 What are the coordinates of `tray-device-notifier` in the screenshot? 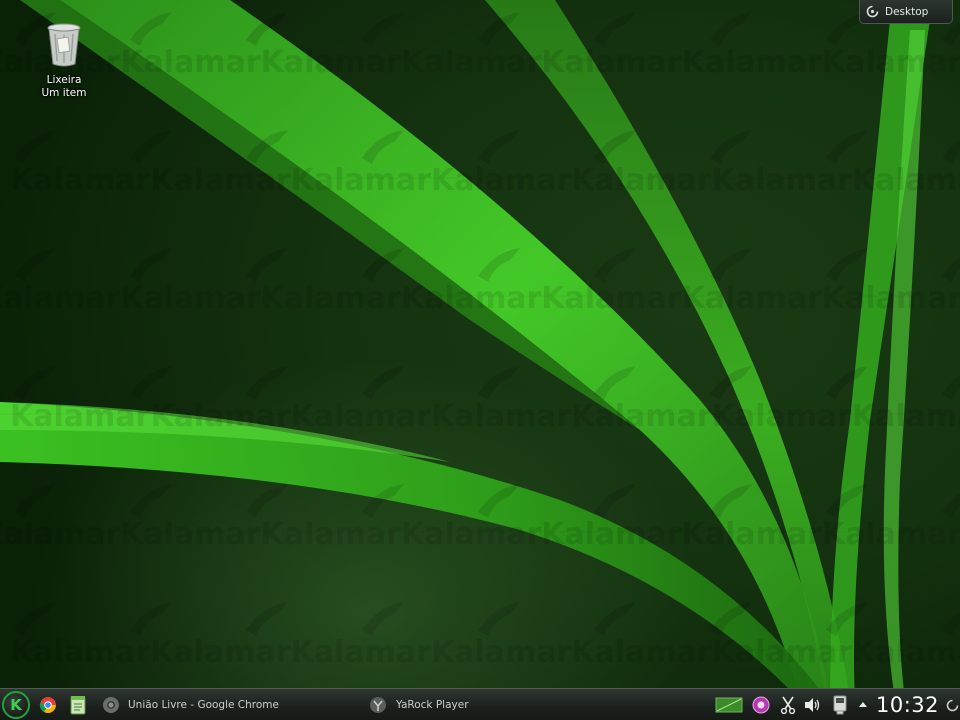 It's located at (840, 705).